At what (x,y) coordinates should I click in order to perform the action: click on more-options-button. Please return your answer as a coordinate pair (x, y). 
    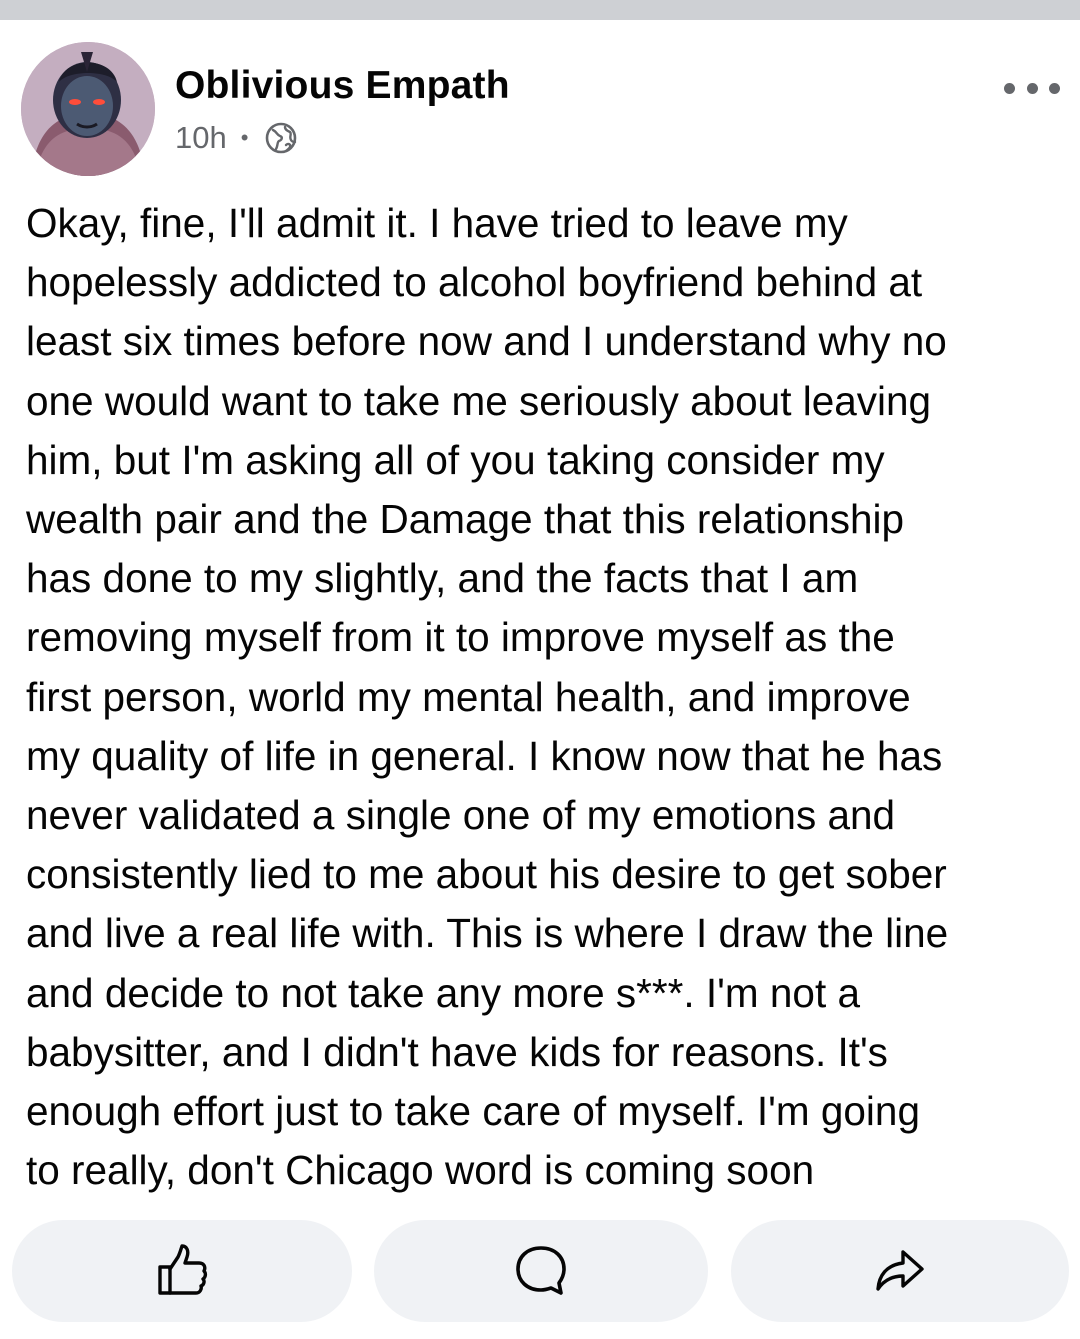
    Looking at the image, I should click on (1032, 88).